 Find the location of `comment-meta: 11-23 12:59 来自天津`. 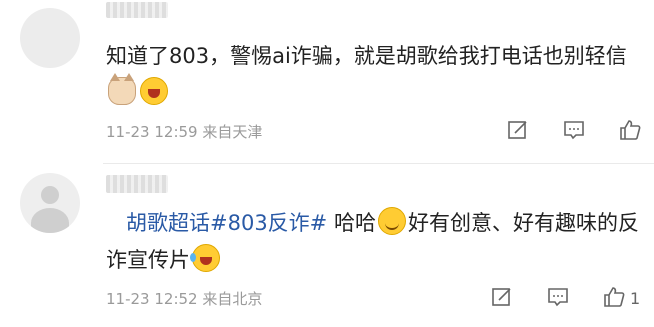

comment-meta: 11-23 12:59 来自天津 is located at coordinates (184, 131).